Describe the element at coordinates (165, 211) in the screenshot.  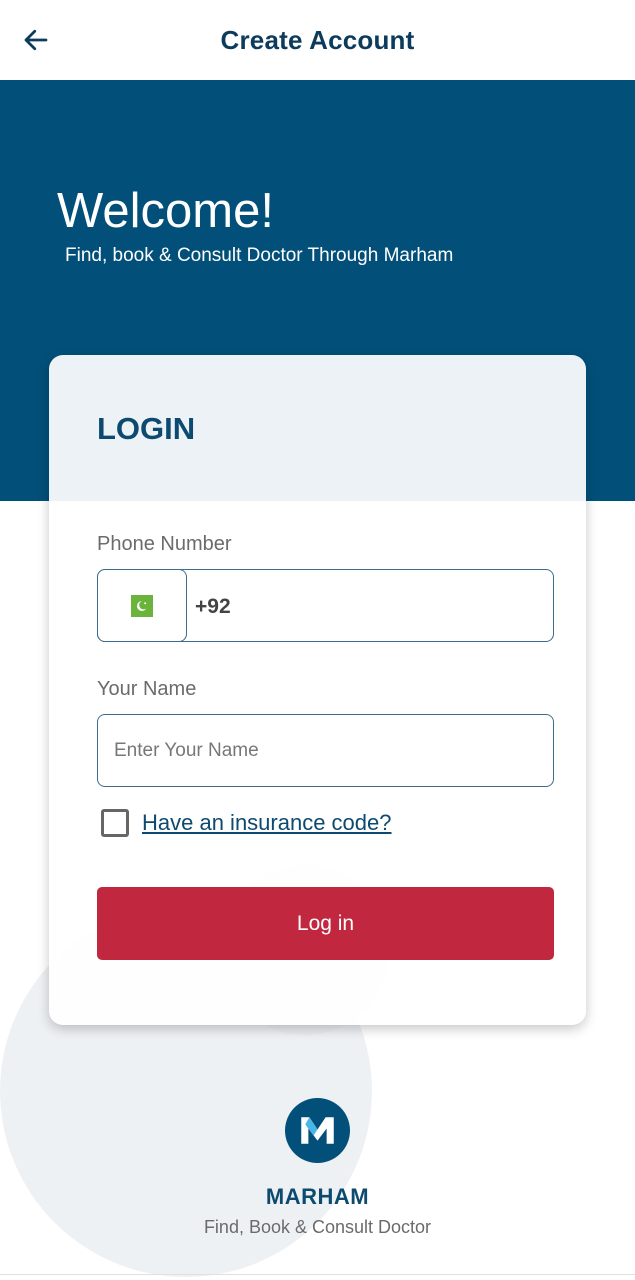
I see `welcome-title: Welcome!` at that location.